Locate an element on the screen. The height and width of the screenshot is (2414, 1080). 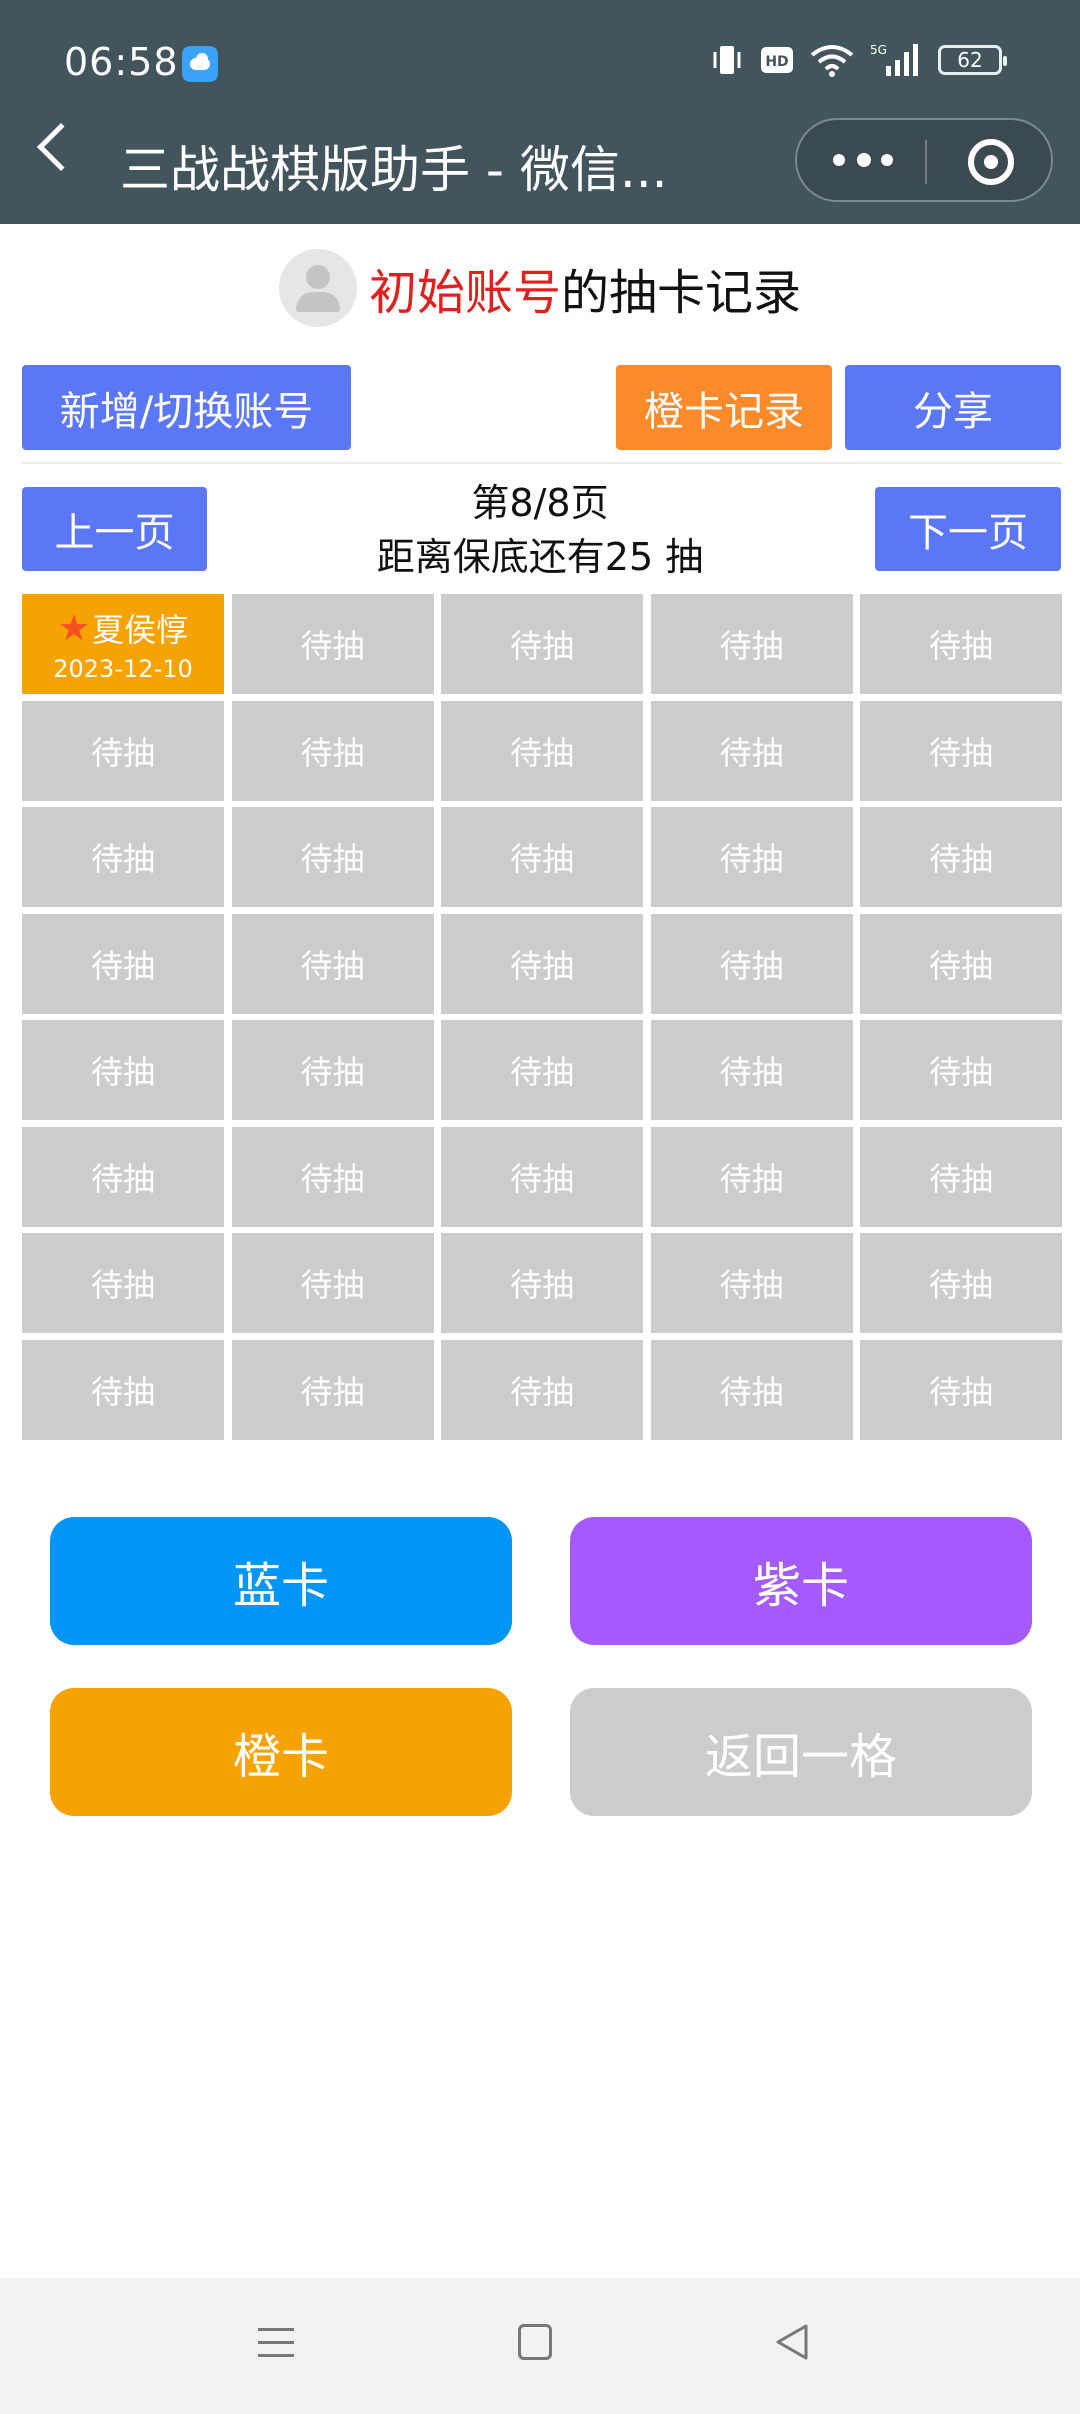
back-icon is located at coordinates (792, 2342).